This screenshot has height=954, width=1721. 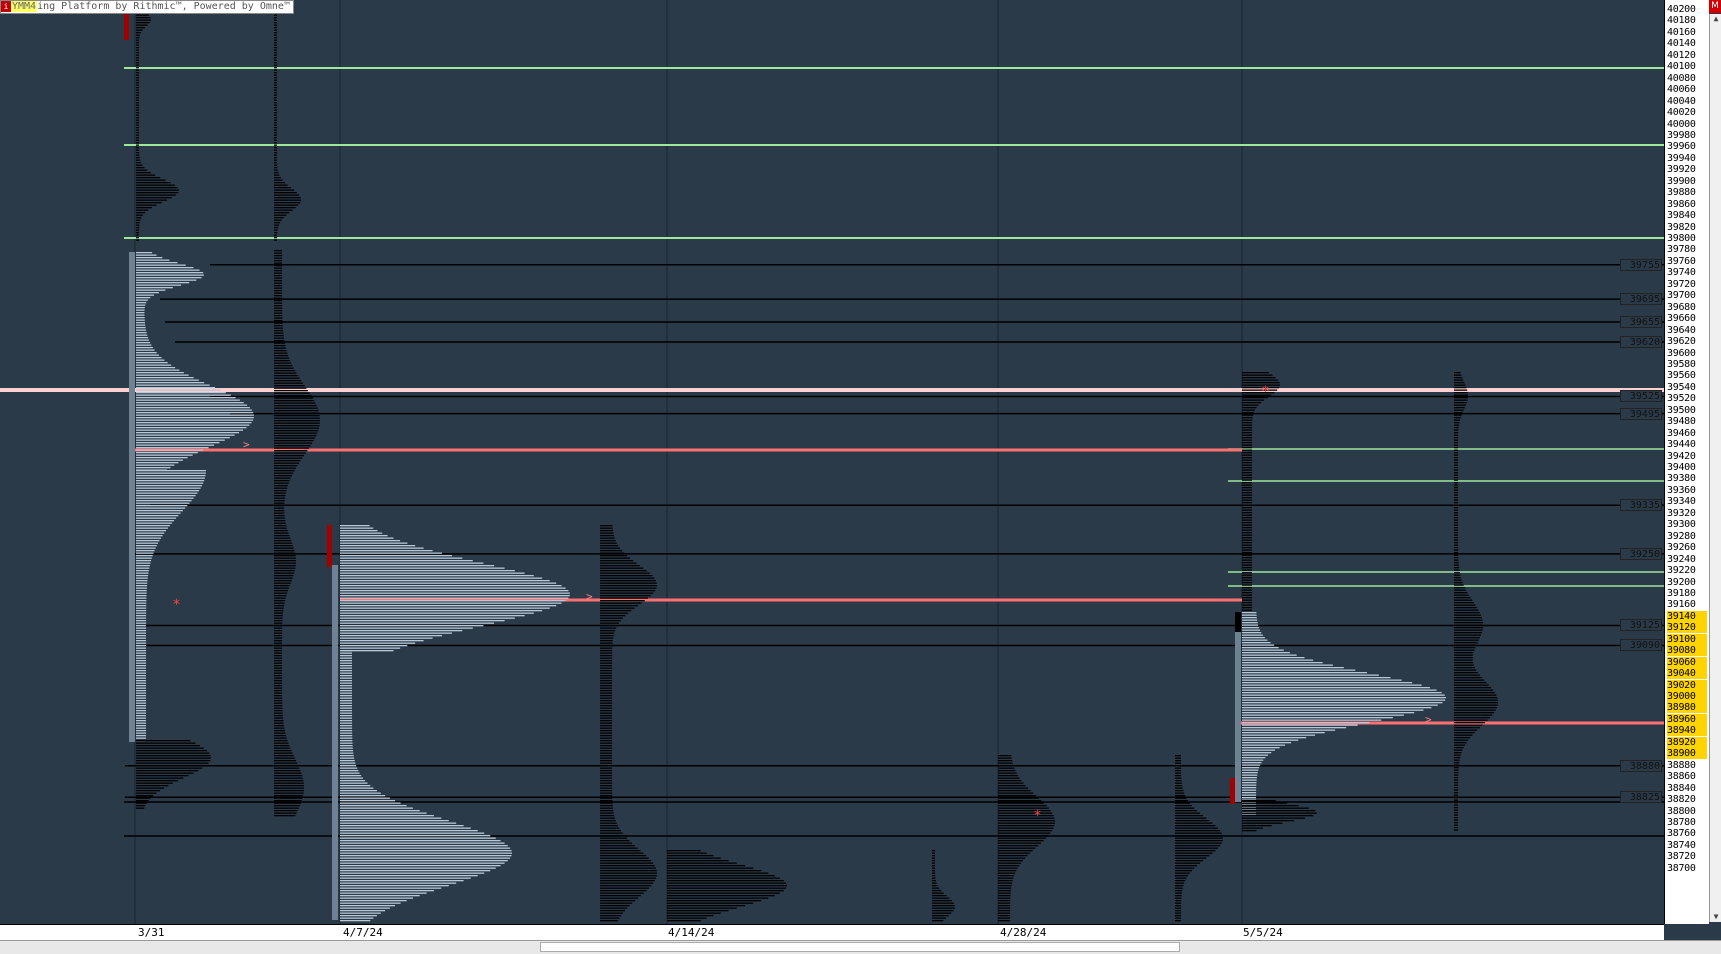 I want to click on price-label: 38840, so click(x=1681, y=788).